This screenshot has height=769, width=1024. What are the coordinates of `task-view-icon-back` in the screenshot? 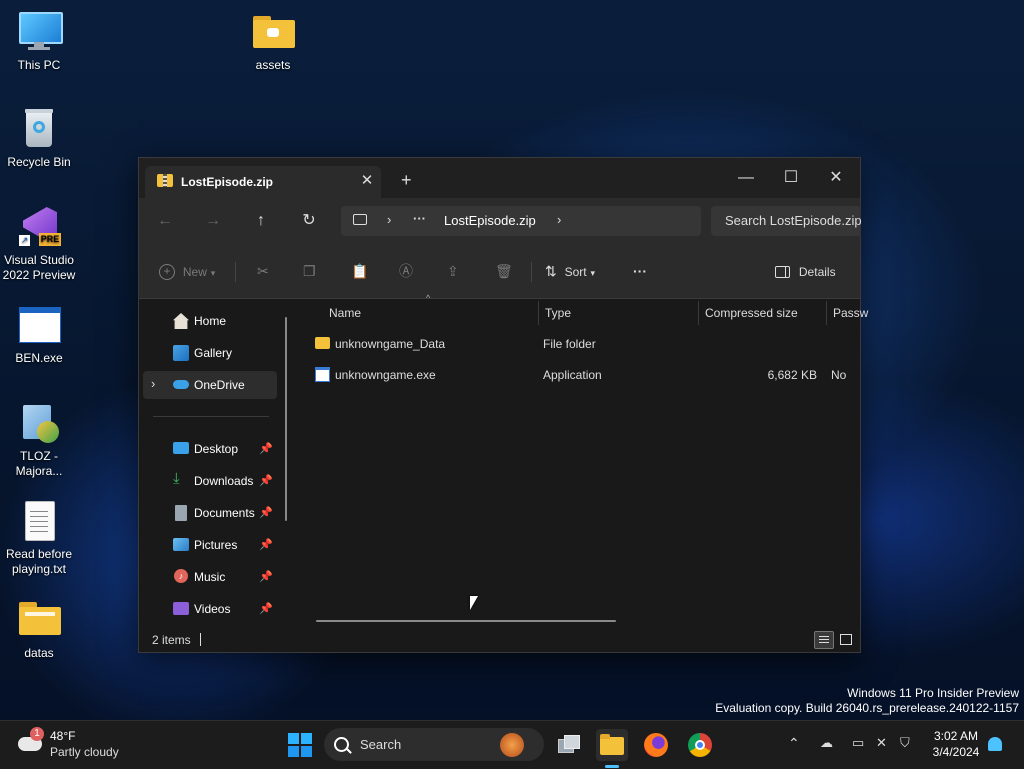 It's located at (572, 742).